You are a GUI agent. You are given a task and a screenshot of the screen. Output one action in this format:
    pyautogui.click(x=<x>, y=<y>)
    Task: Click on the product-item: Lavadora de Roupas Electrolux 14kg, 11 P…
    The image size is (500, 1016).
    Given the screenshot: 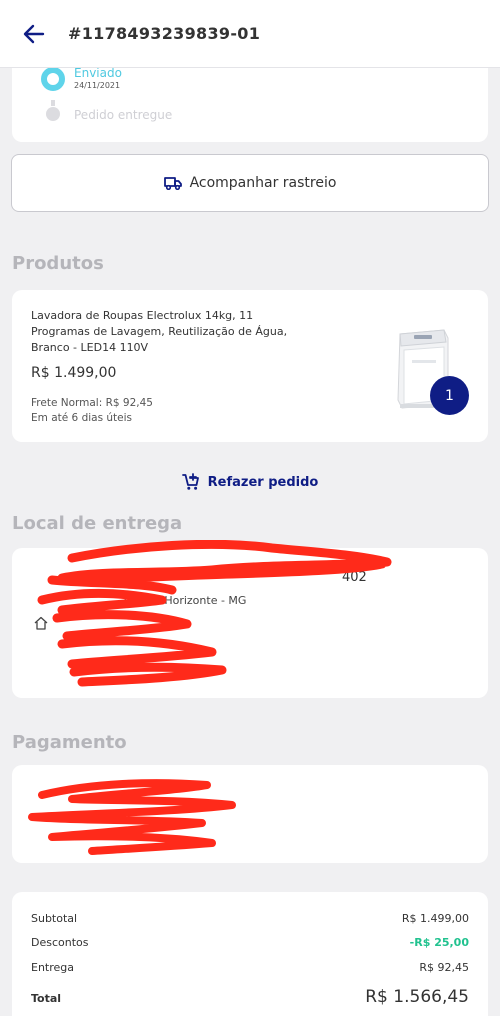 What is the action you would take?
    pyautogui.click(x=250, y=366)
    